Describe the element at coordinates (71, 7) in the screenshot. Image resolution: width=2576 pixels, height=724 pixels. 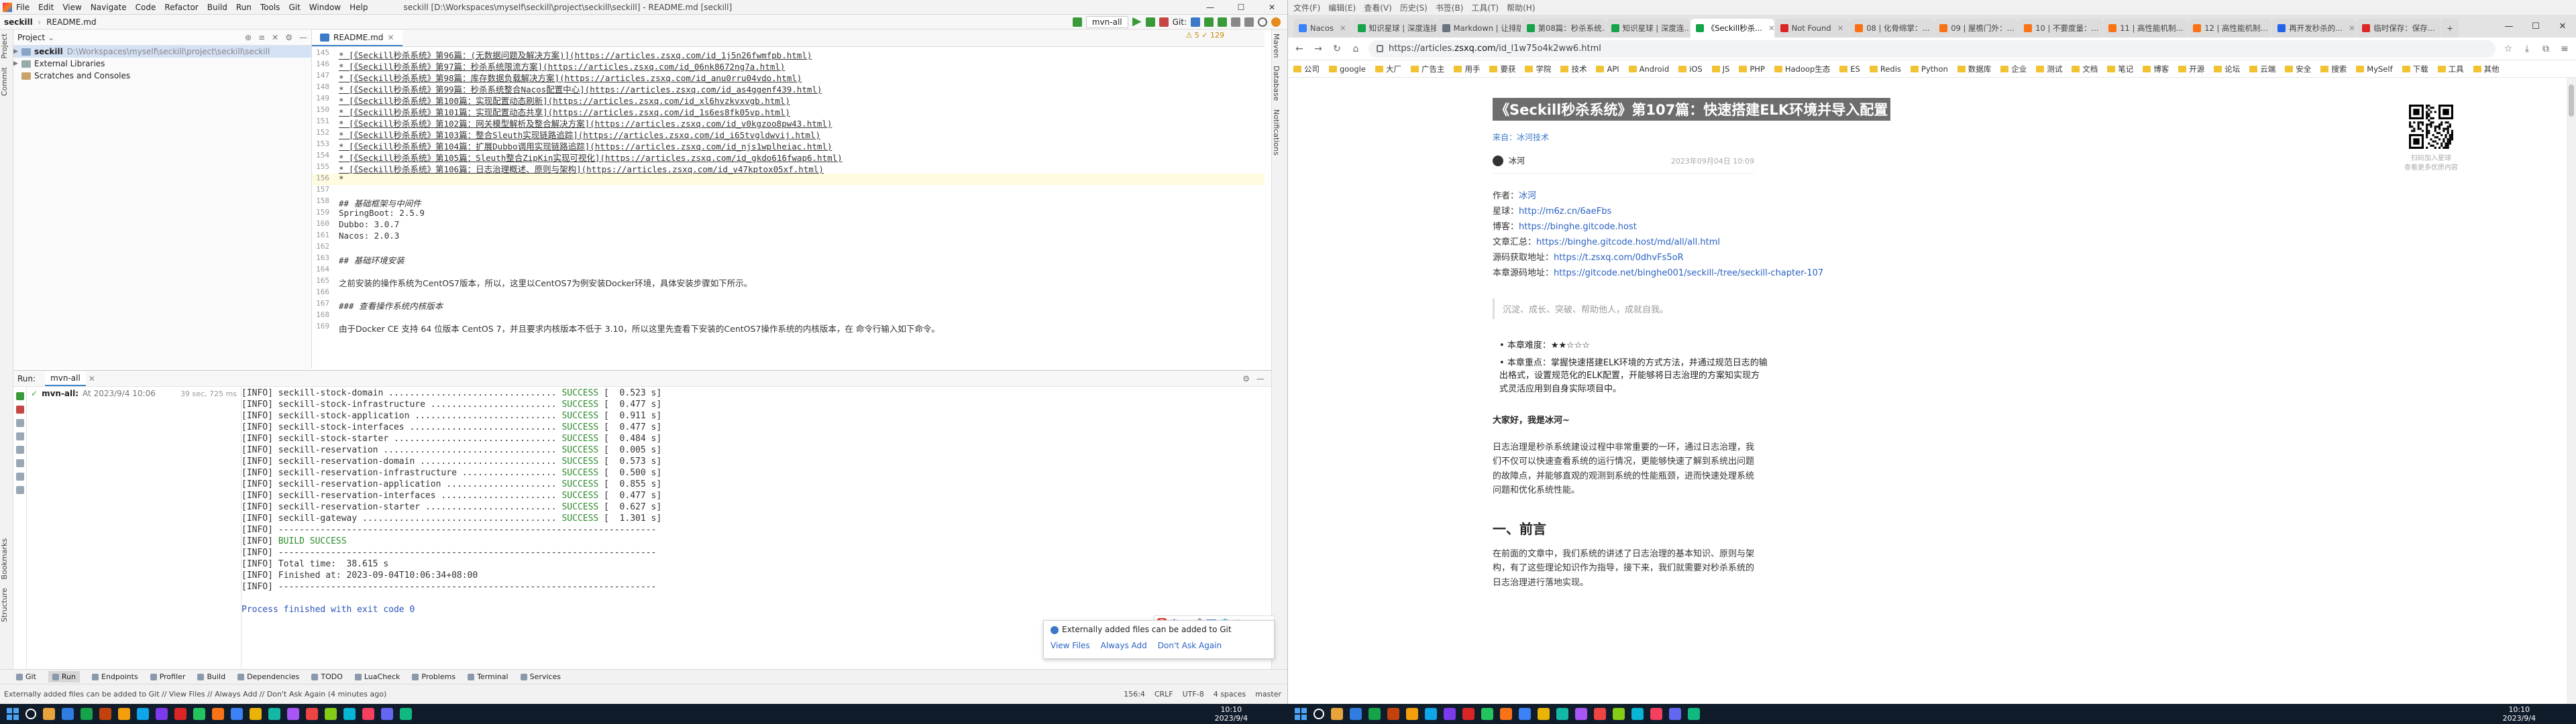
I see `menu-item-view: View` at that location.